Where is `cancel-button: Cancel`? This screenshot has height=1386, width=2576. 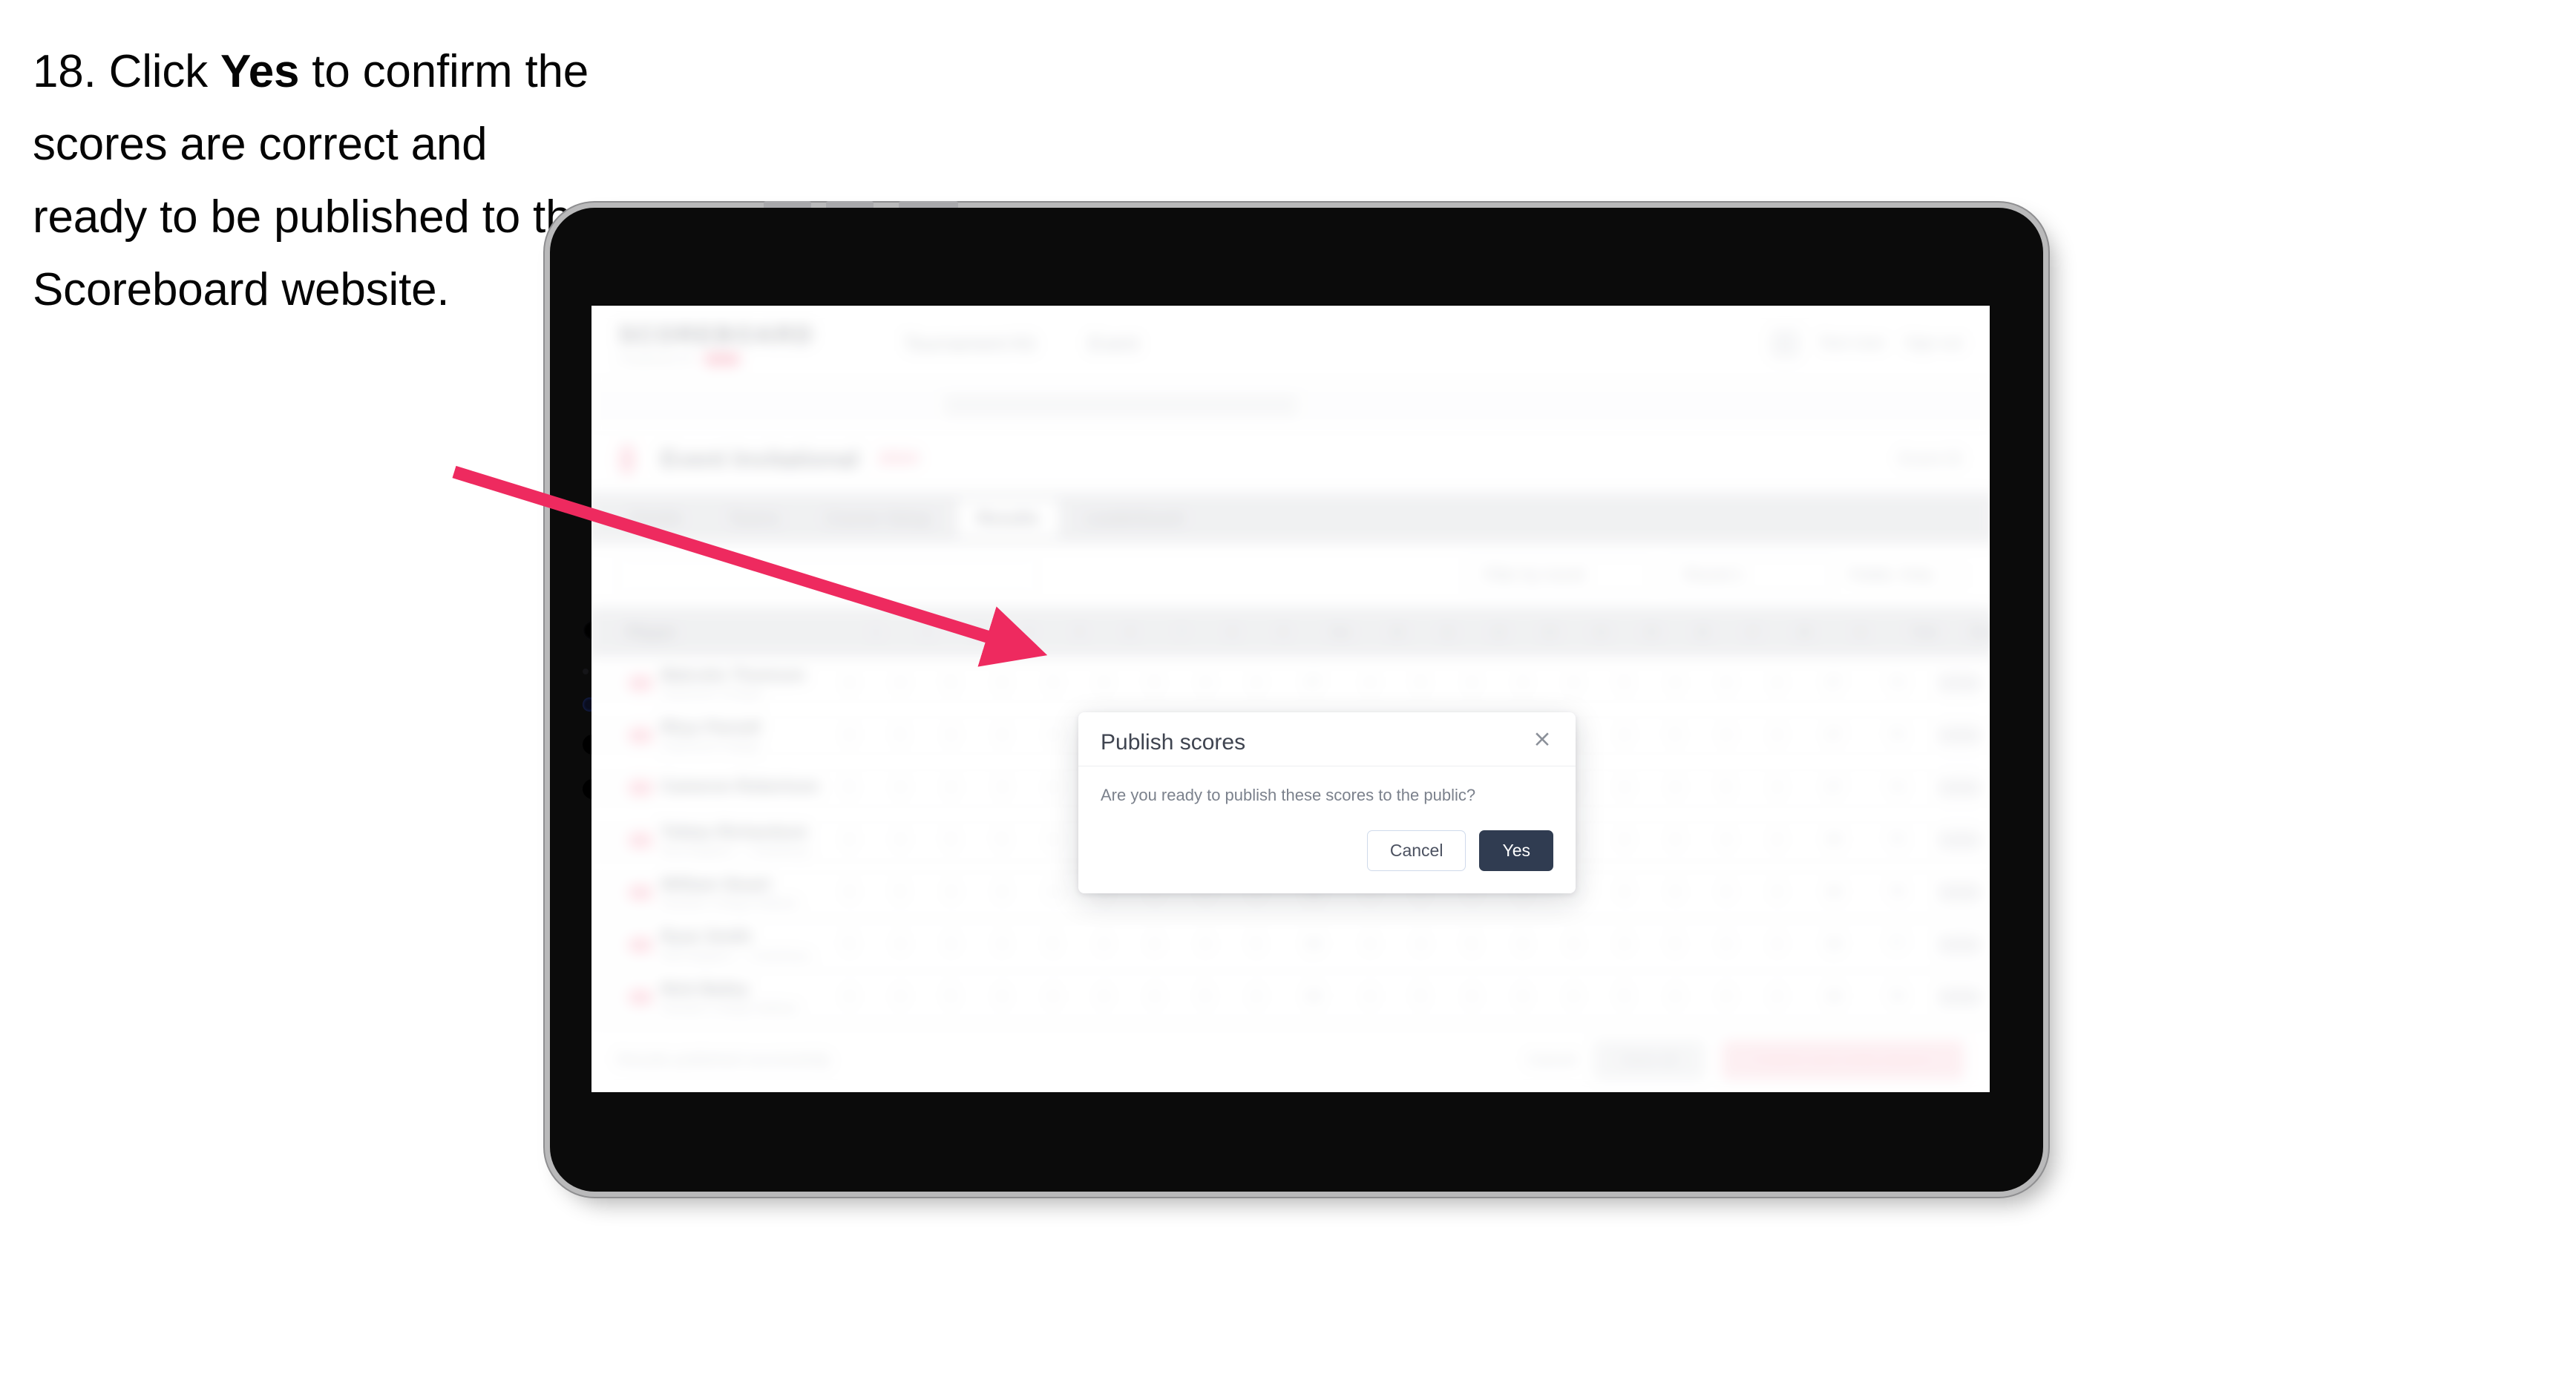 cancel-button: Cancel is located at coordinates (1416, 850).